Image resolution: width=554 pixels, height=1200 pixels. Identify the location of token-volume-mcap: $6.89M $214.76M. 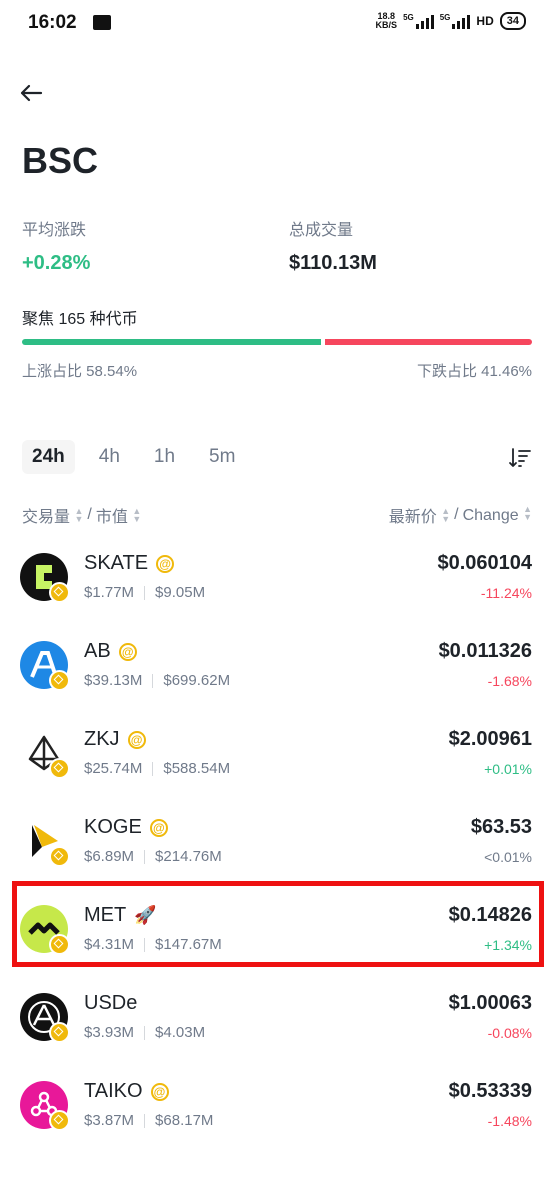
(153, 856).